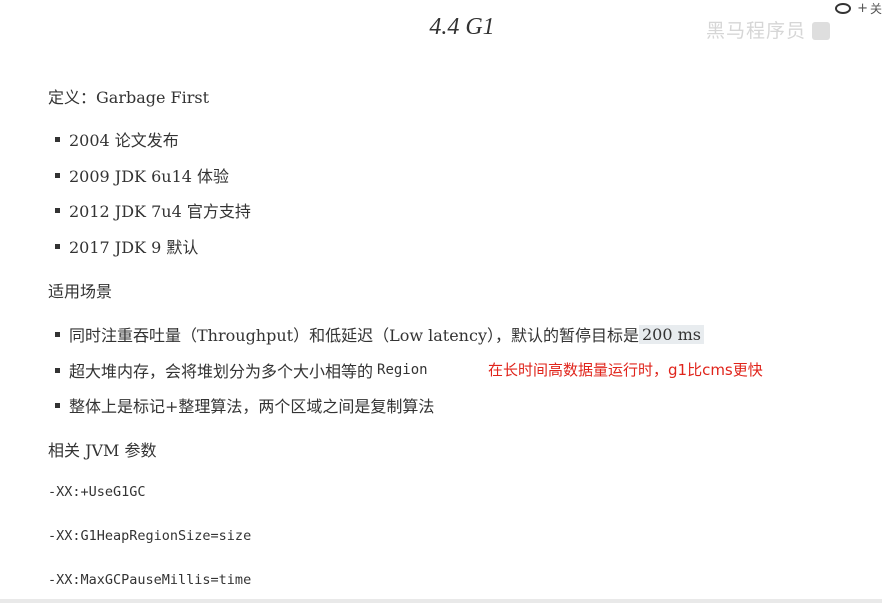 The width and height of the screenshot is (882, 603). What do you see at coordinates (80, 291) in the screenshot?
I see `scenarios-heading: 适用场景` at bounding box center [80, 291].